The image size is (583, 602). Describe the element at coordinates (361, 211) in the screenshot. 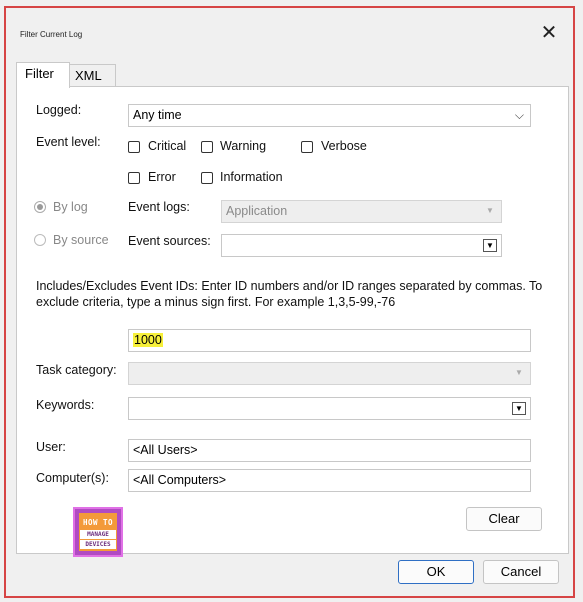

I see `event-logs-select: Application ▼` at that location.